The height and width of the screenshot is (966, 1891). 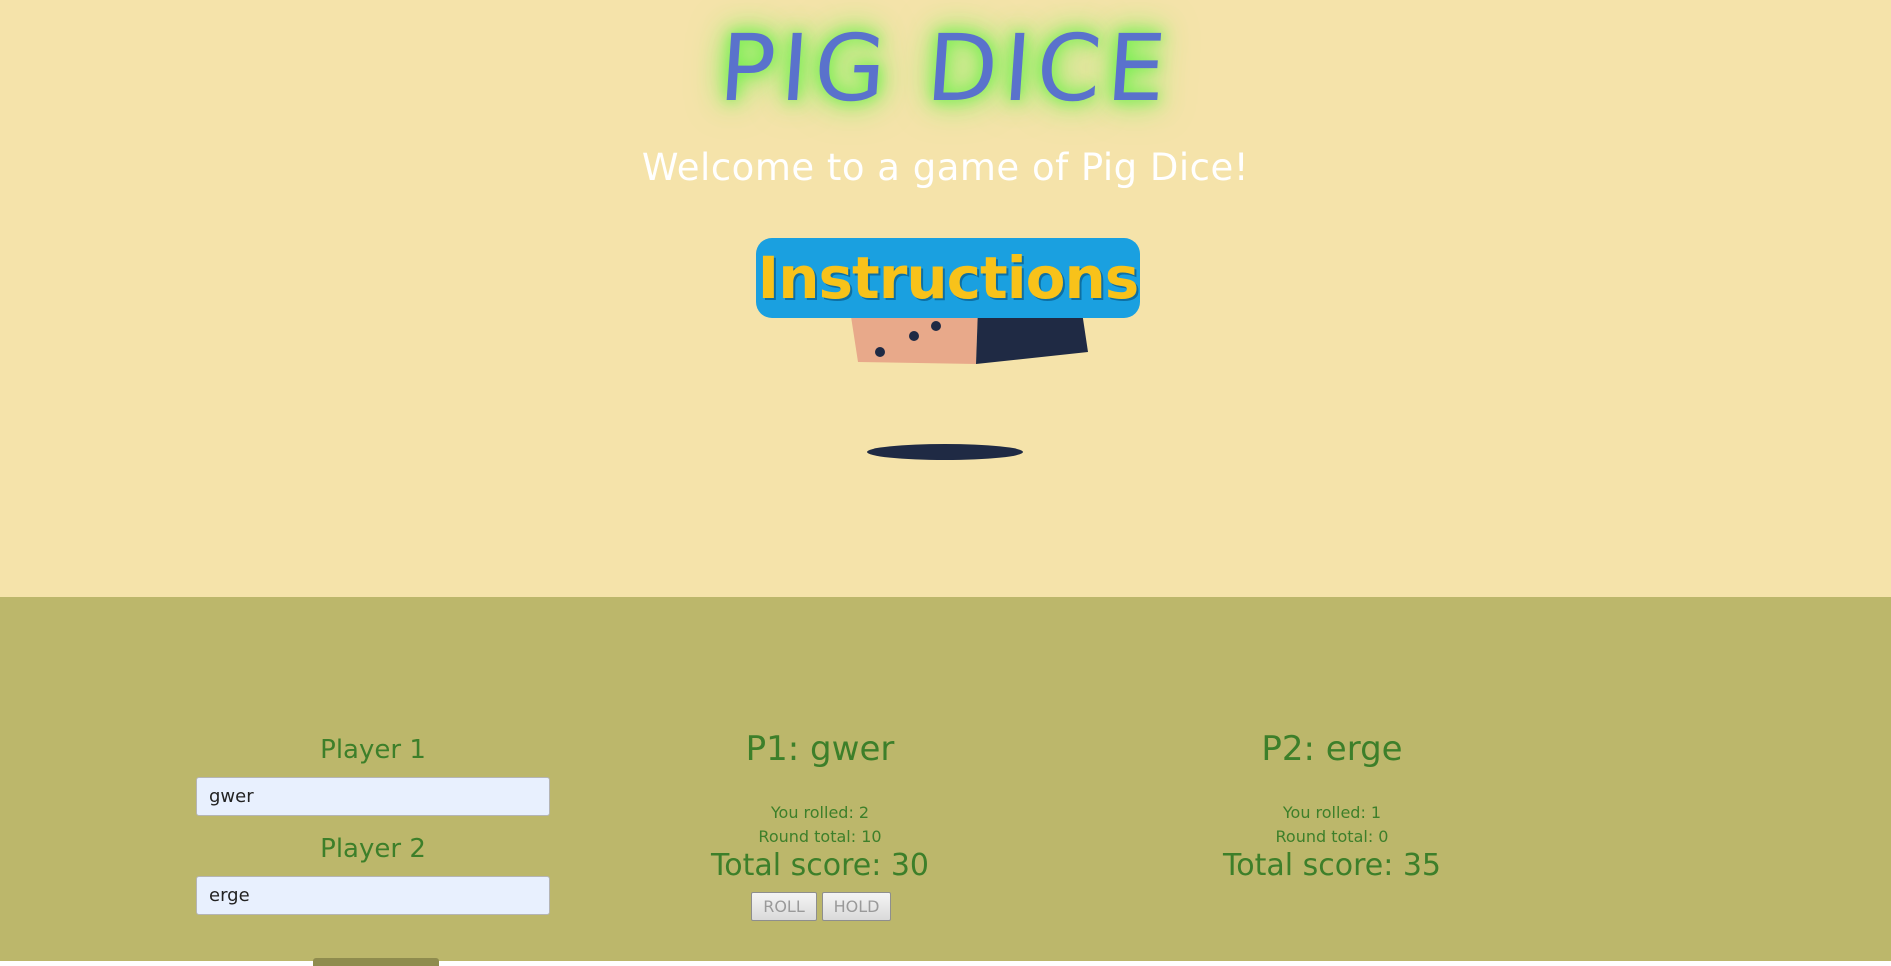 What do you see at coordinates (373, 796) in the screenshot?
I see `player1-name-input` at bounding box center [373, 796].